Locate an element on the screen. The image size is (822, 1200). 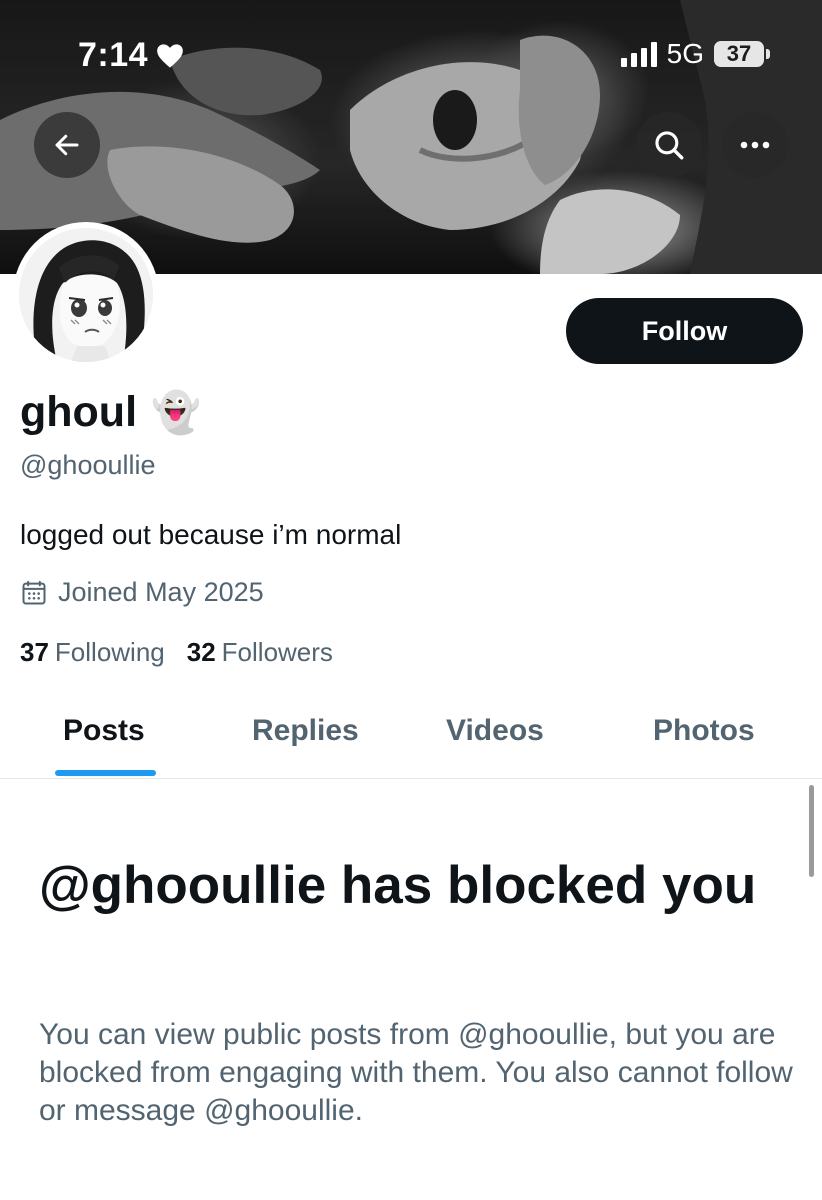
profile-tabs: Posts Replies Videos Photos is located at coordinates (411, 739).